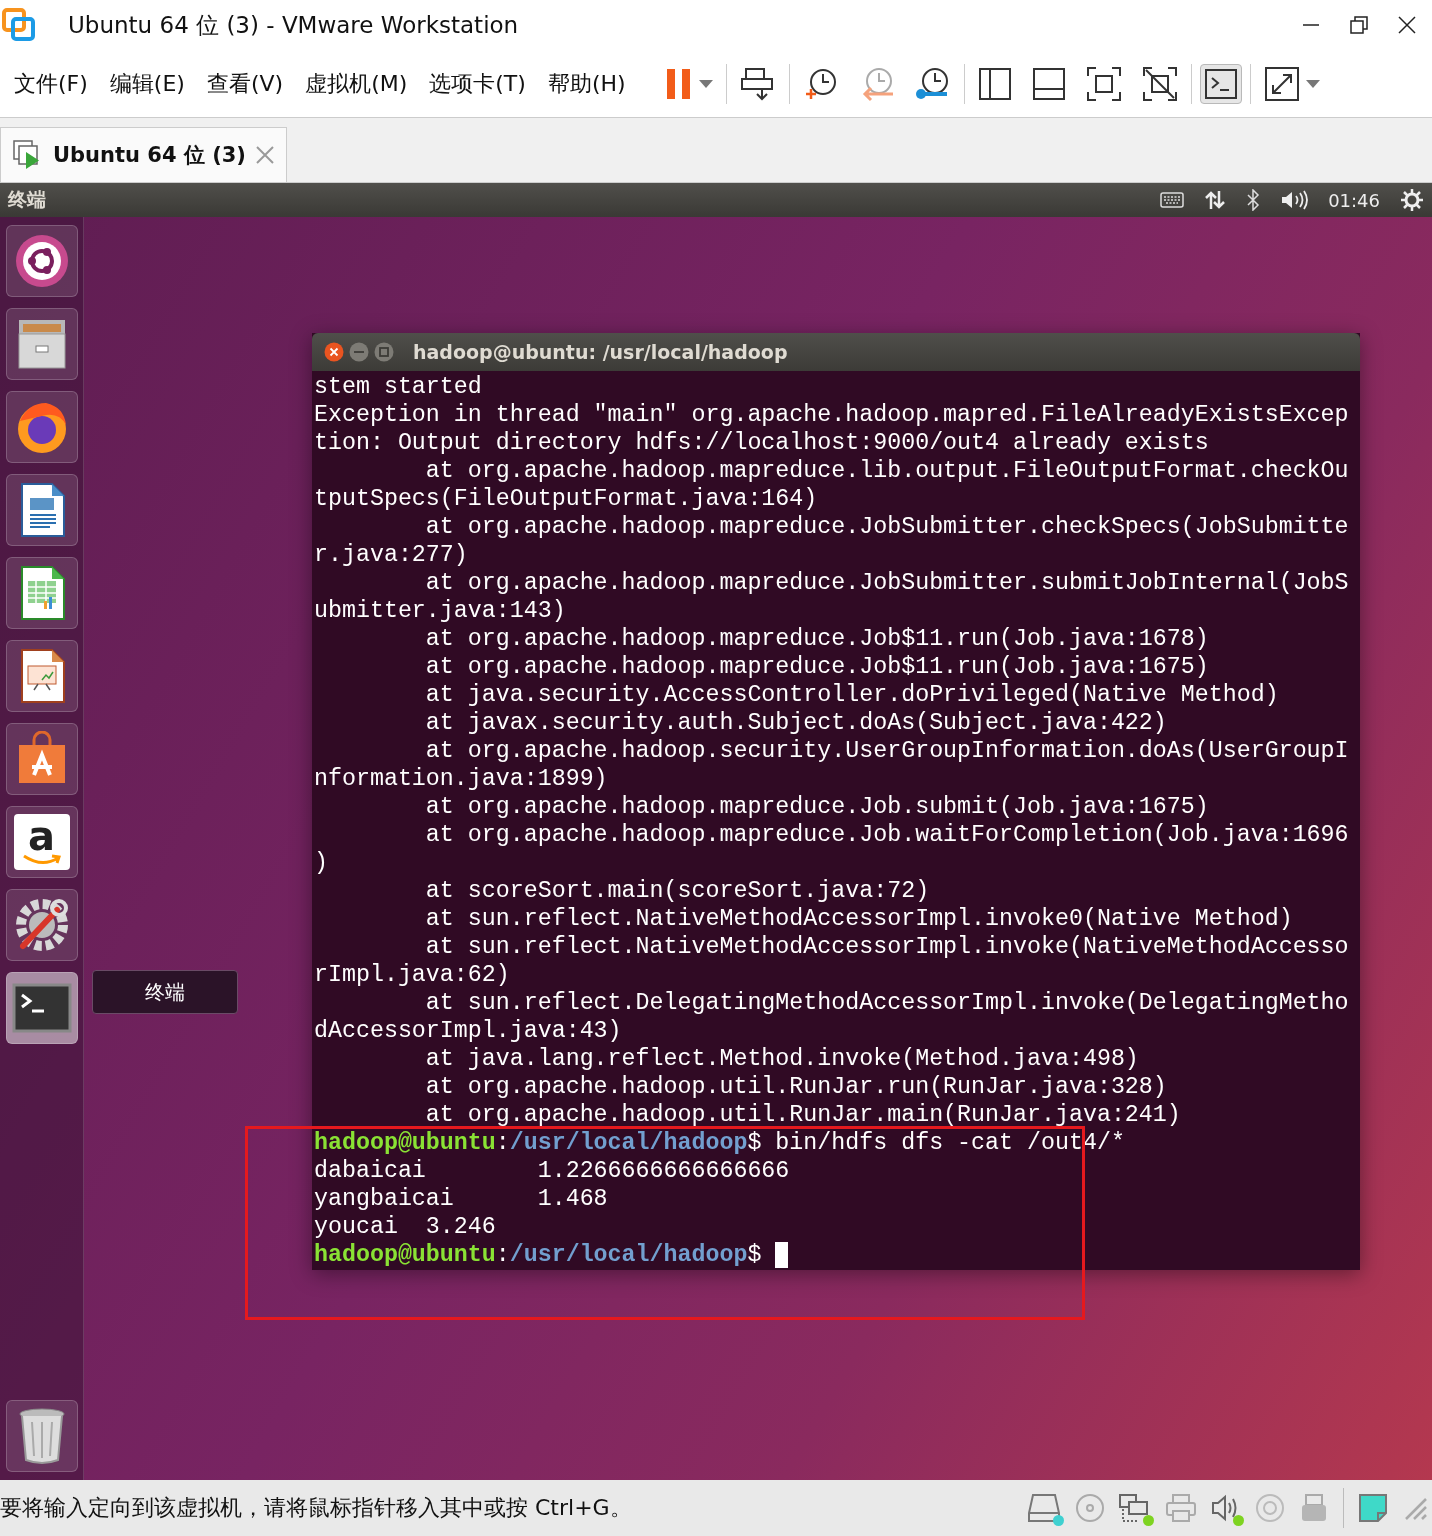  I want to click on fullscreen-icon, so click(1103, 83).